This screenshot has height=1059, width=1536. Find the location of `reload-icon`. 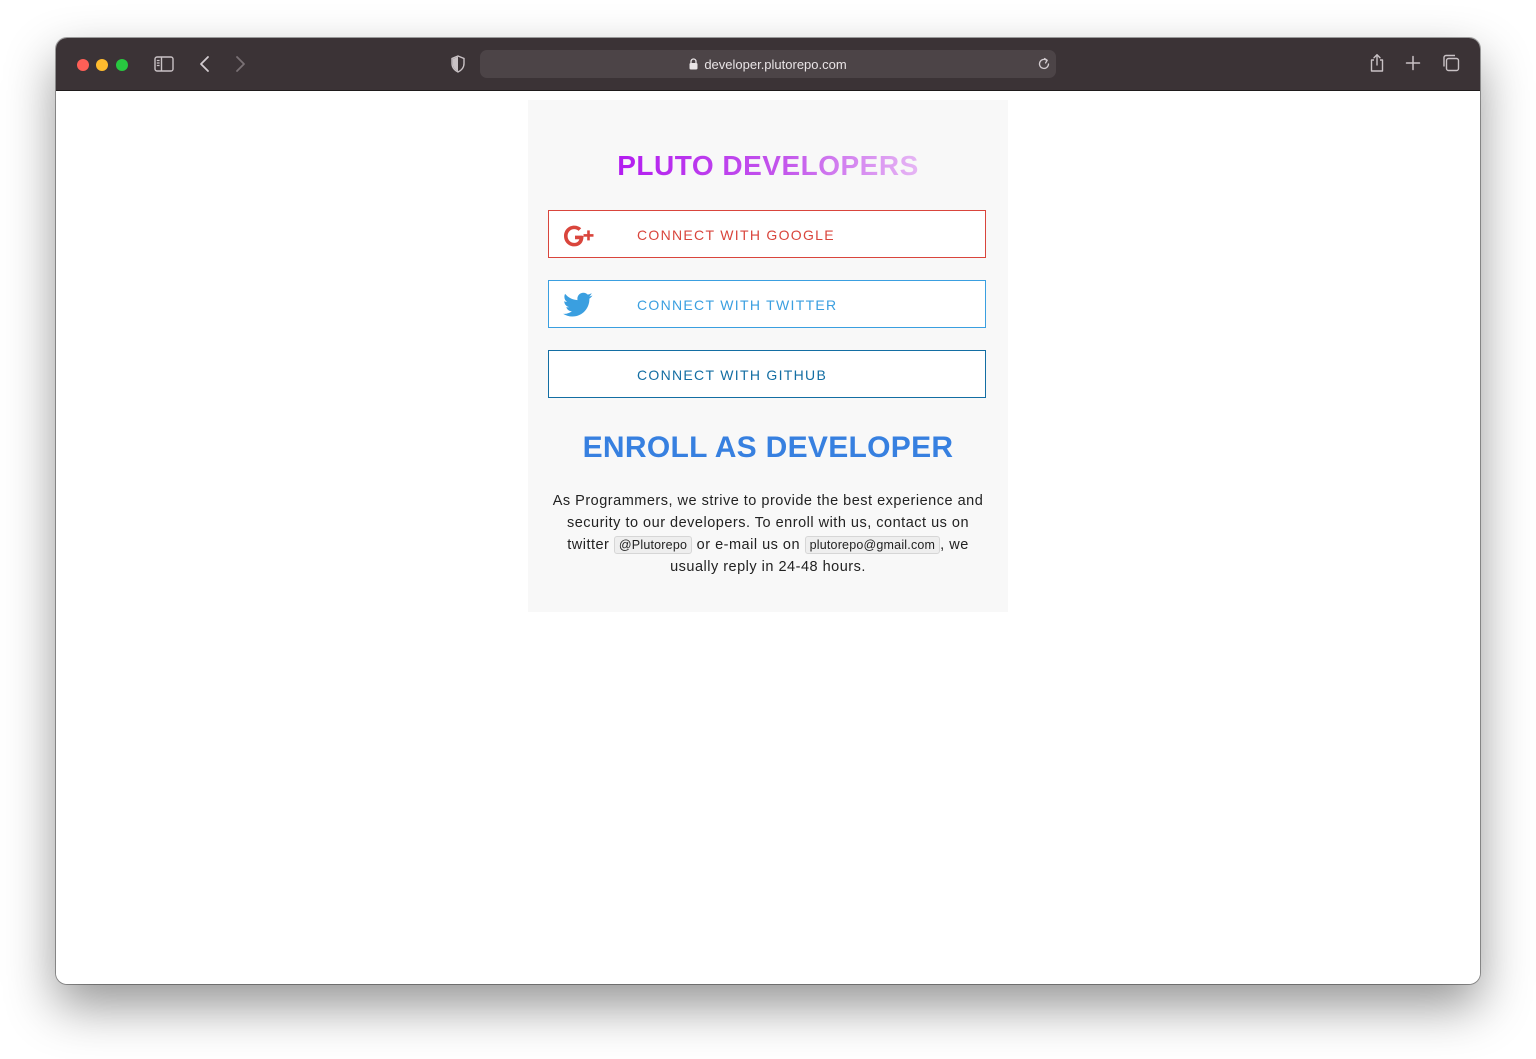

reload-icon is located at coordinates (1044, 64).